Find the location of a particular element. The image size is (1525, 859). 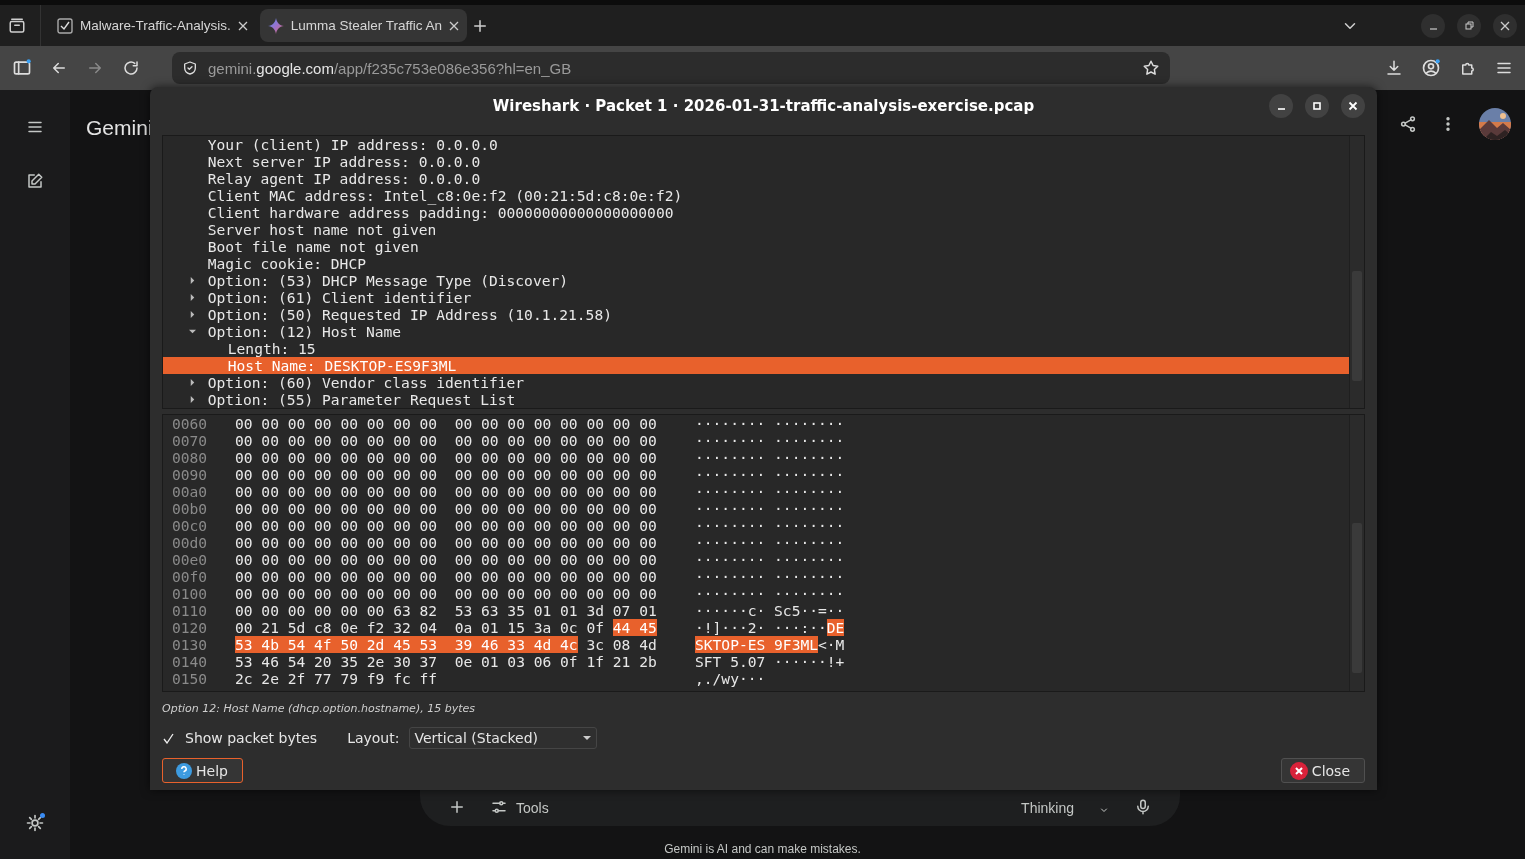

tree-row: Option: (60) Vendor class identifier is located at coordinates (756, 382).